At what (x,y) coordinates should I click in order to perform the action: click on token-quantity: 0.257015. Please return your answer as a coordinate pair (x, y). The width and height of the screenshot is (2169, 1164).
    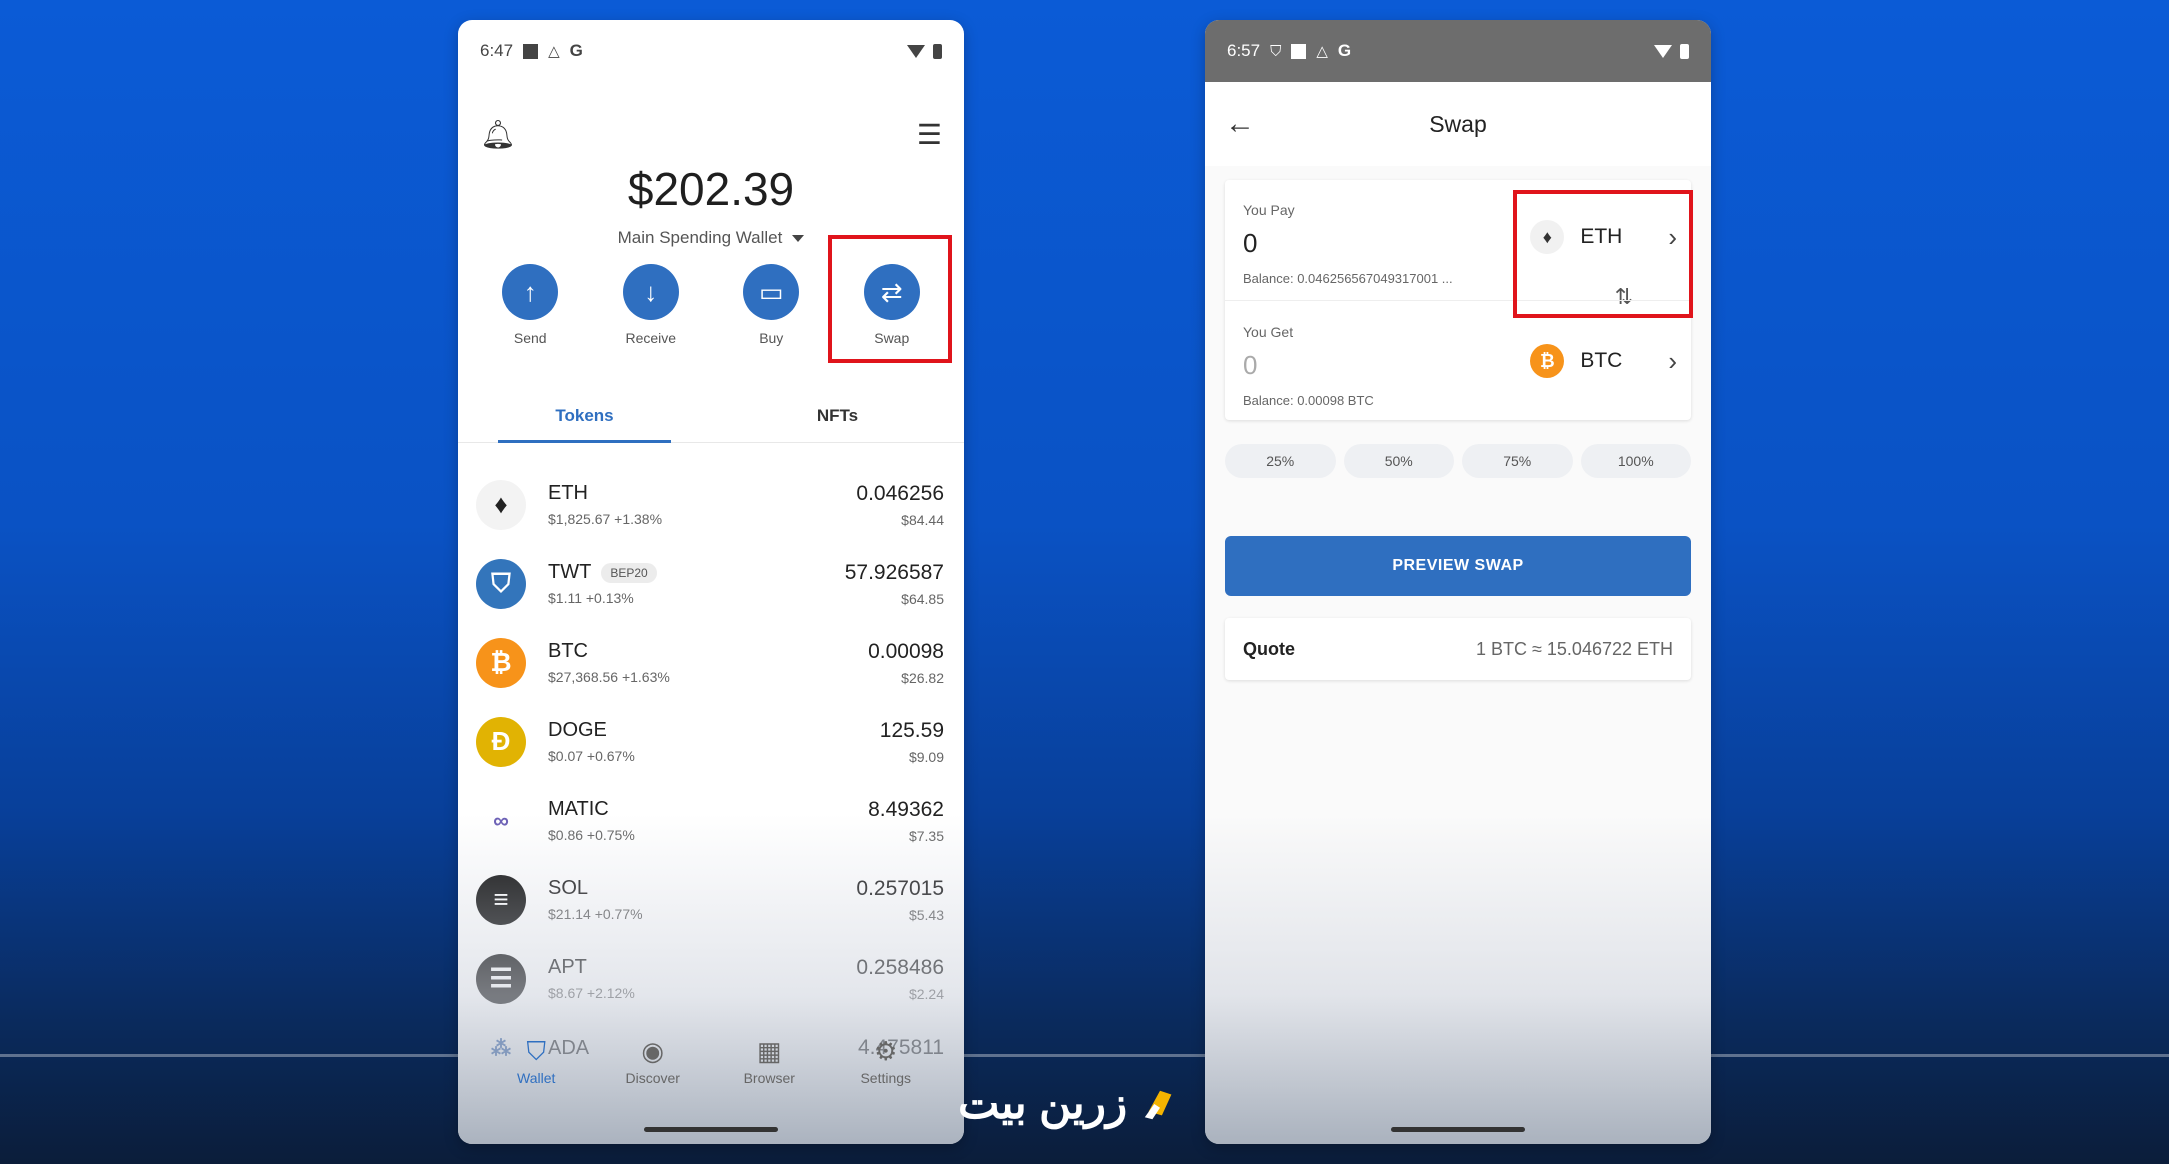
    Looking at the image, I should click on (900, 888).